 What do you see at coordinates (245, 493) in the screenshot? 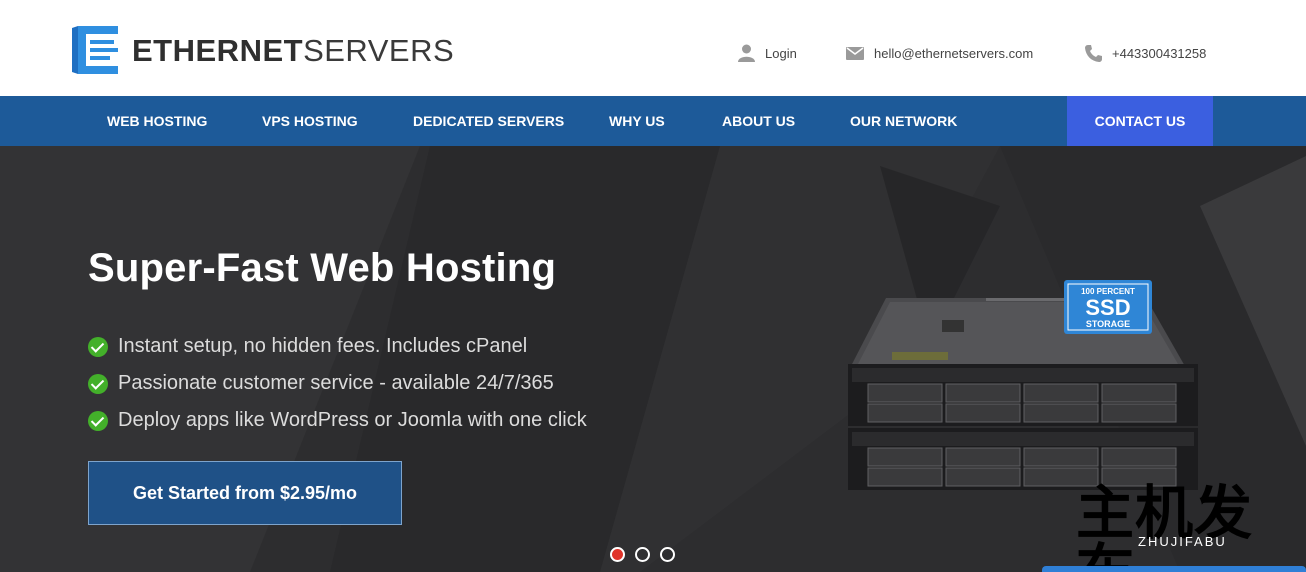
I see `get-started-button: Get Started from $2.95/mo` at bounding box center [245, 493].